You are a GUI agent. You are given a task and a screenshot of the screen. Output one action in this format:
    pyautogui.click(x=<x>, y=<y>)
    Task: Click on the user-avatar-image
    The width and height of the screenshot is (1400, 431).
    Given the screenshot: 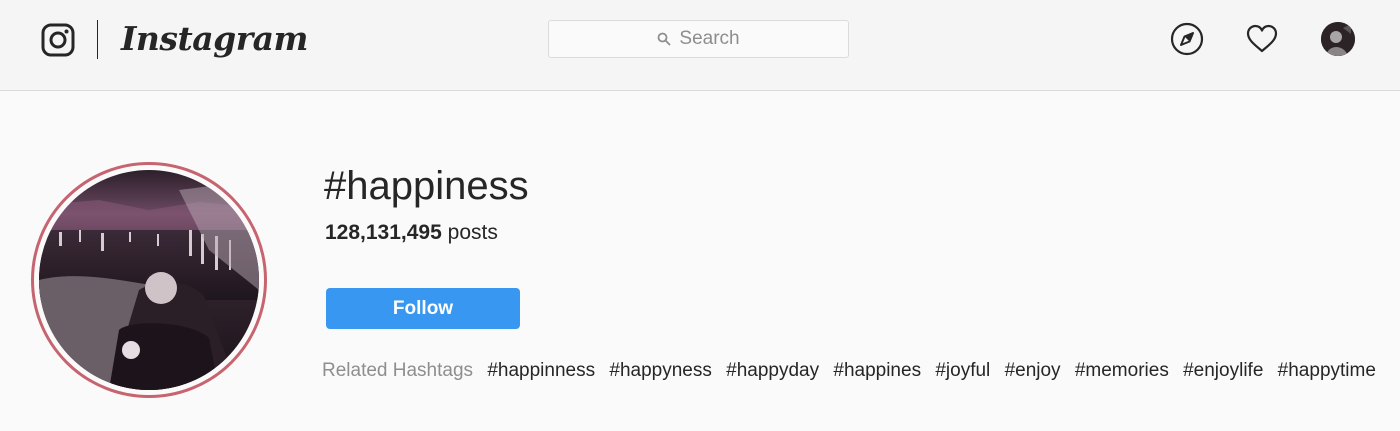 What is the action you would take?
    pyautogui.click(x=1338, y=39)
    